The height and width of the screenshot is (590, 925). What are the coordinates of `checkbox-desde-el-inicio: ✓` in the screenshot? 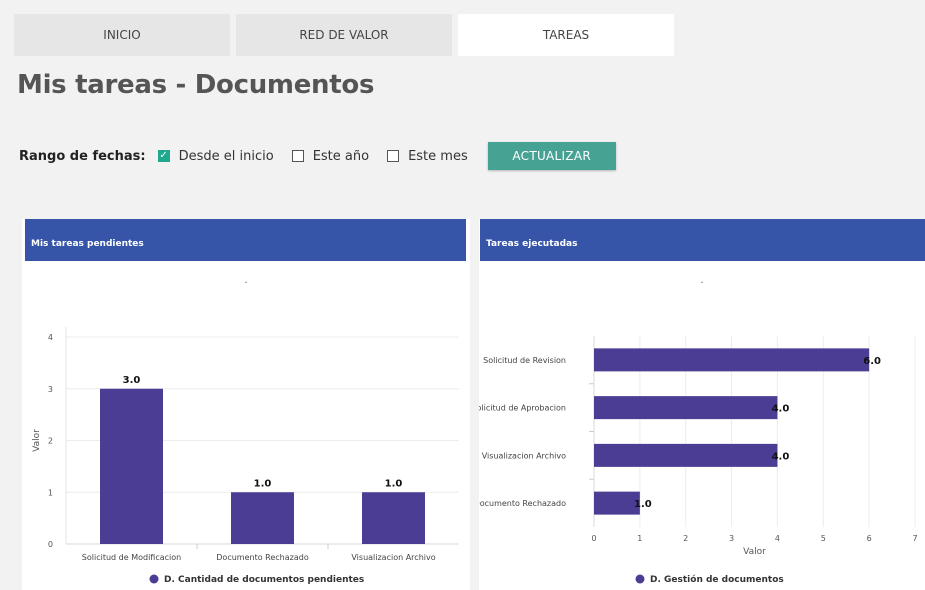 It's located at (163, 156).